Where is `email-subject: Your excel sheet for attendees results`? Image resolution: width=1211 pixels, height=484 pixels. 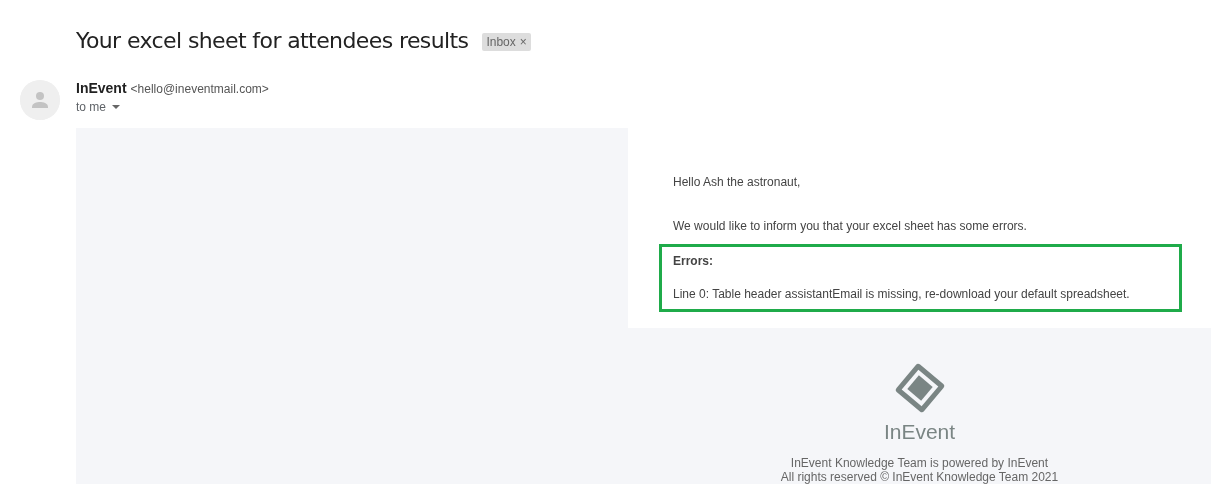
email-subject: Your excel sheet for attendees results is located at coordinates (272, 40).